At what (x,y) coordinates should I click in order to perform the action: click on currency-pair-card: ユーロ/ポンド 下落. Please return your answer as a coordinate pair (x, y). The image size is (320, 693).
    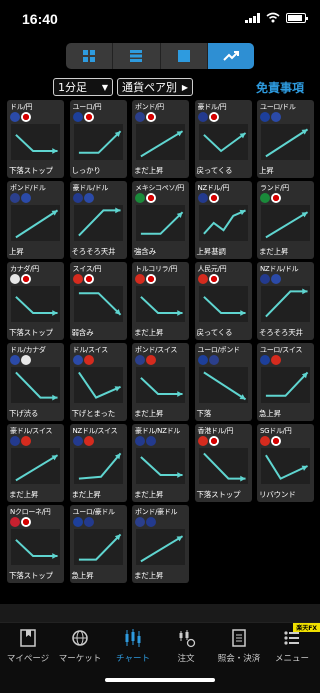
    Looking at the image, I should click on (223, 382).